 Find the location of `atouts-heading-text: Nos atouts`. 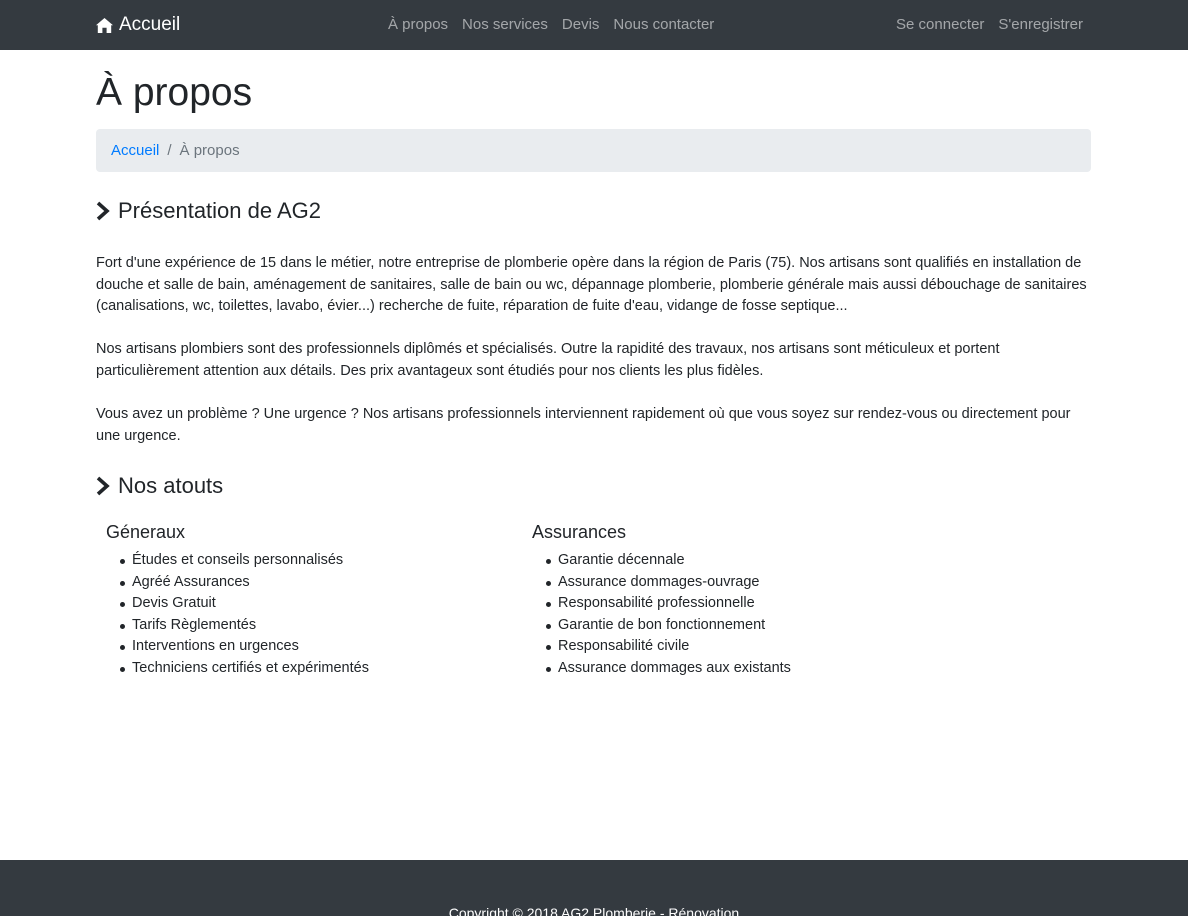

atouts-heading-text: Nos atouts is located at coordinates (171, 485).